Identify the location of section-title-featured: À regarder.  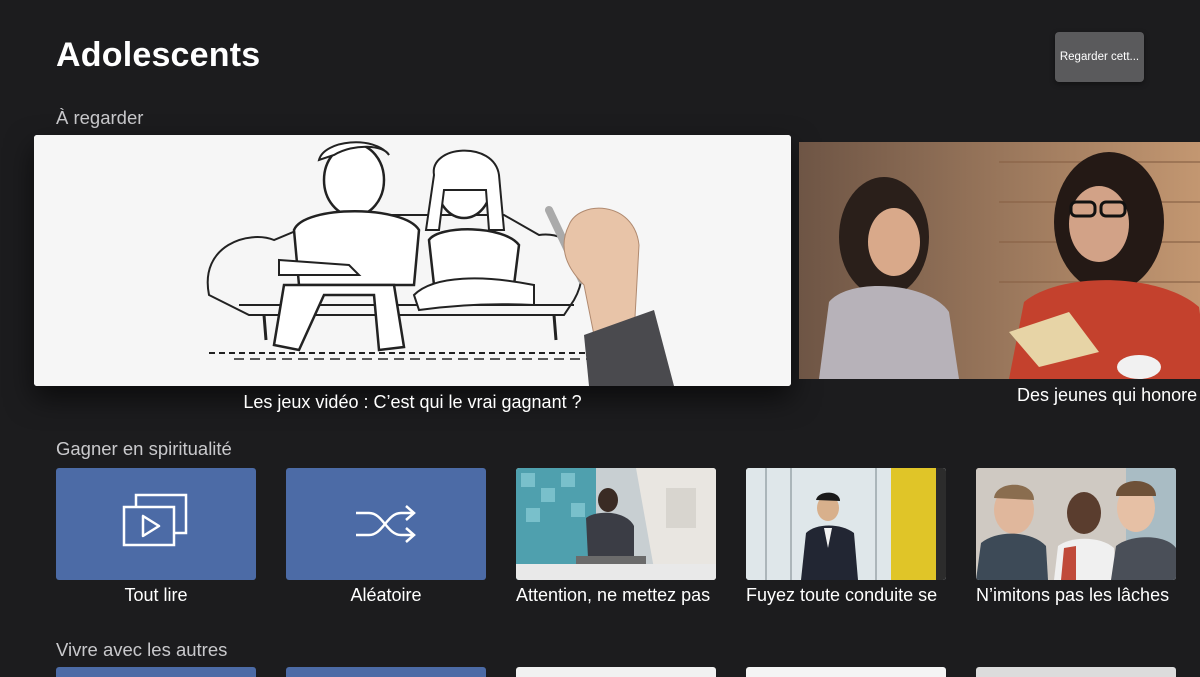
(100, 117).